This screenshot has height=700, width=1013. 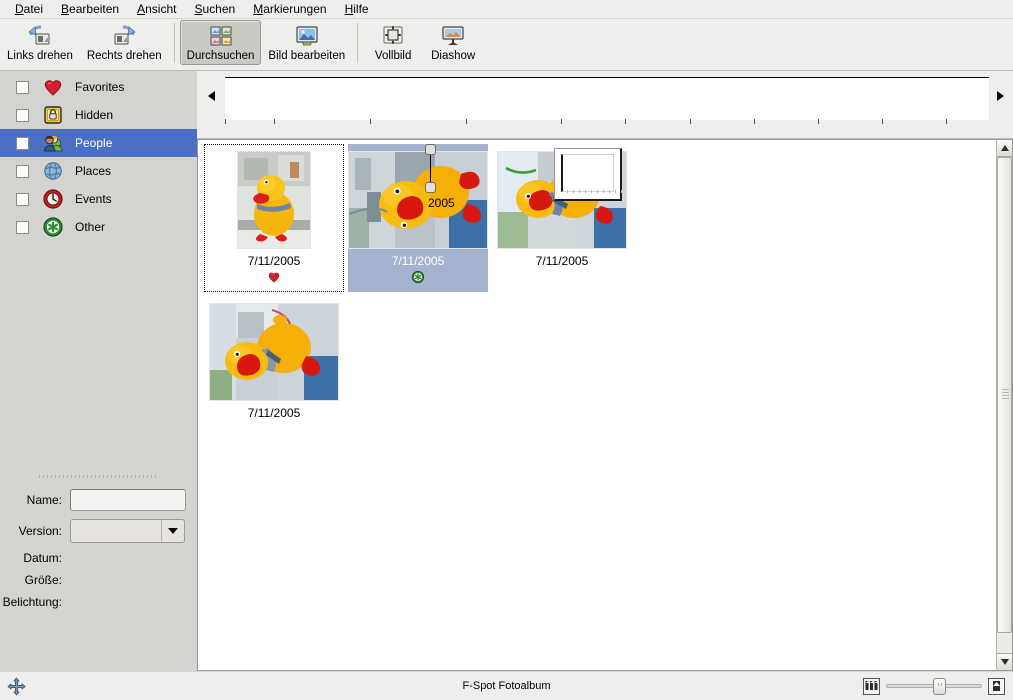 I want to click on menu-suchen: Suchen, so click(x=214, y=9).